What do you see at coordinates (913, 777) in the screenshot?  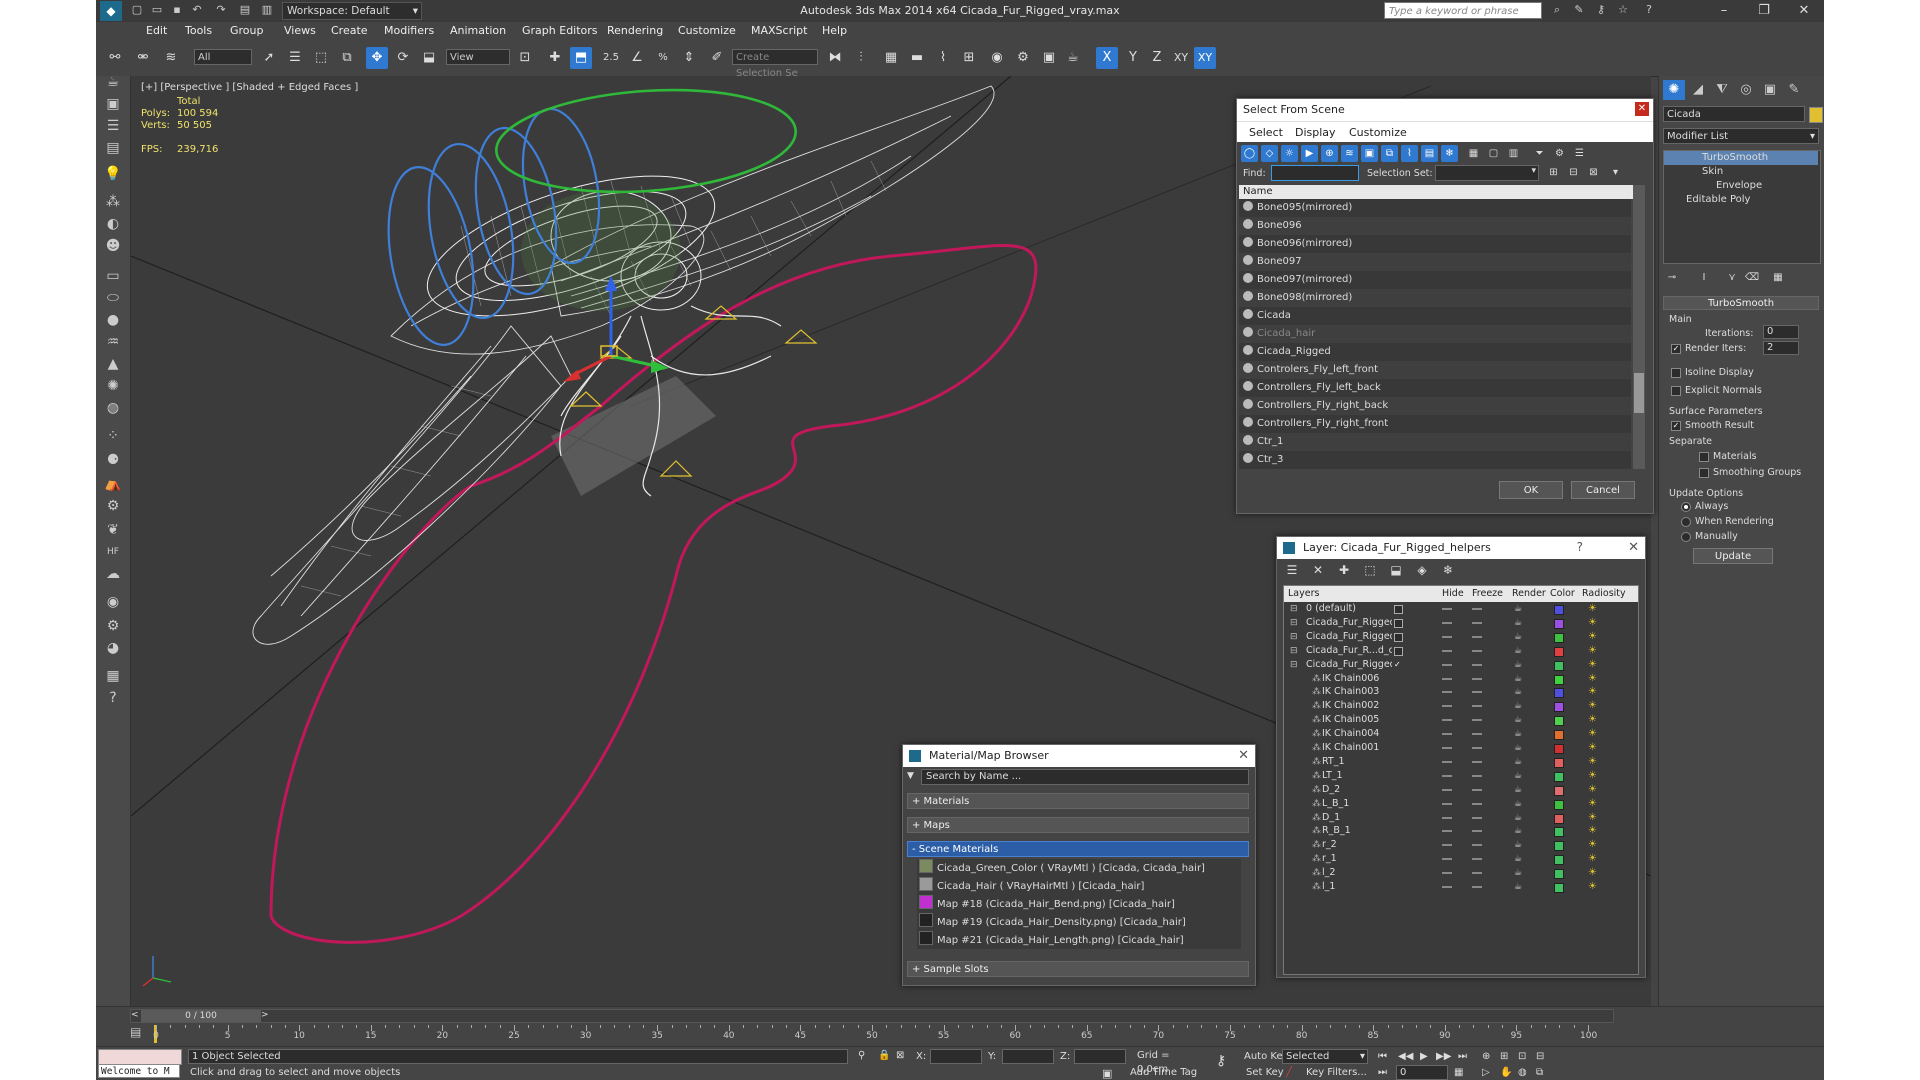 I see `browser-options-icon: ▼` at bounding box center [913, 777].